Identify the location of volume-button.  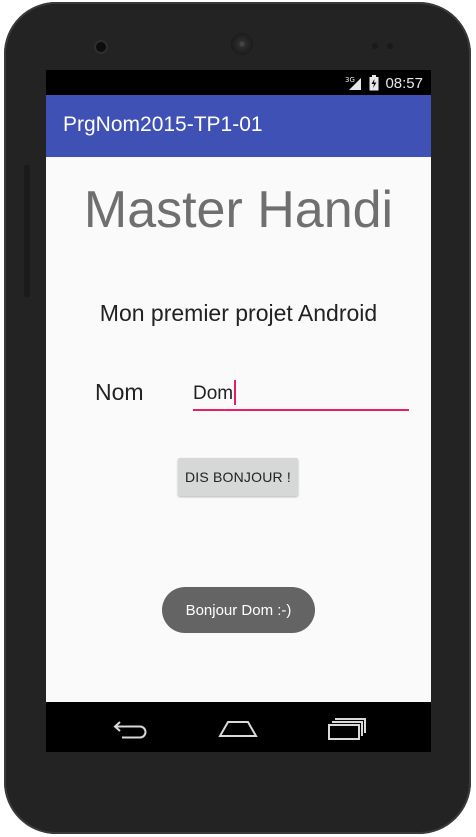
(27, 231).